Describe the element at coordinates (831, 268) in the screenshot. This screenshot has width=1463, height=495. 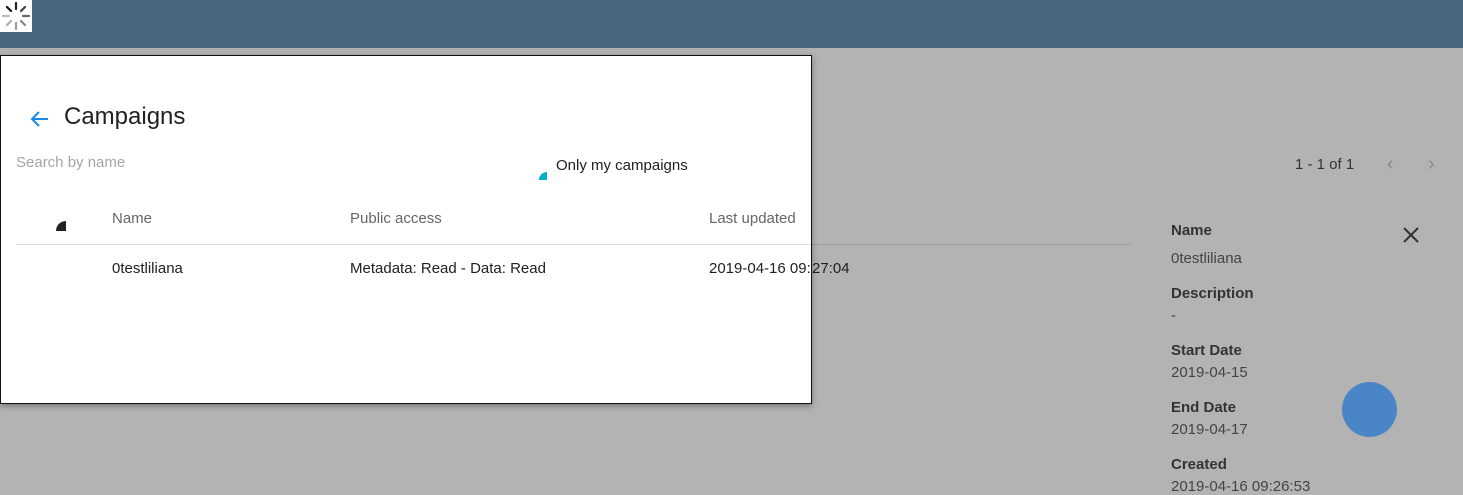
I see `row-updated-overflow: 27:04` at that location.